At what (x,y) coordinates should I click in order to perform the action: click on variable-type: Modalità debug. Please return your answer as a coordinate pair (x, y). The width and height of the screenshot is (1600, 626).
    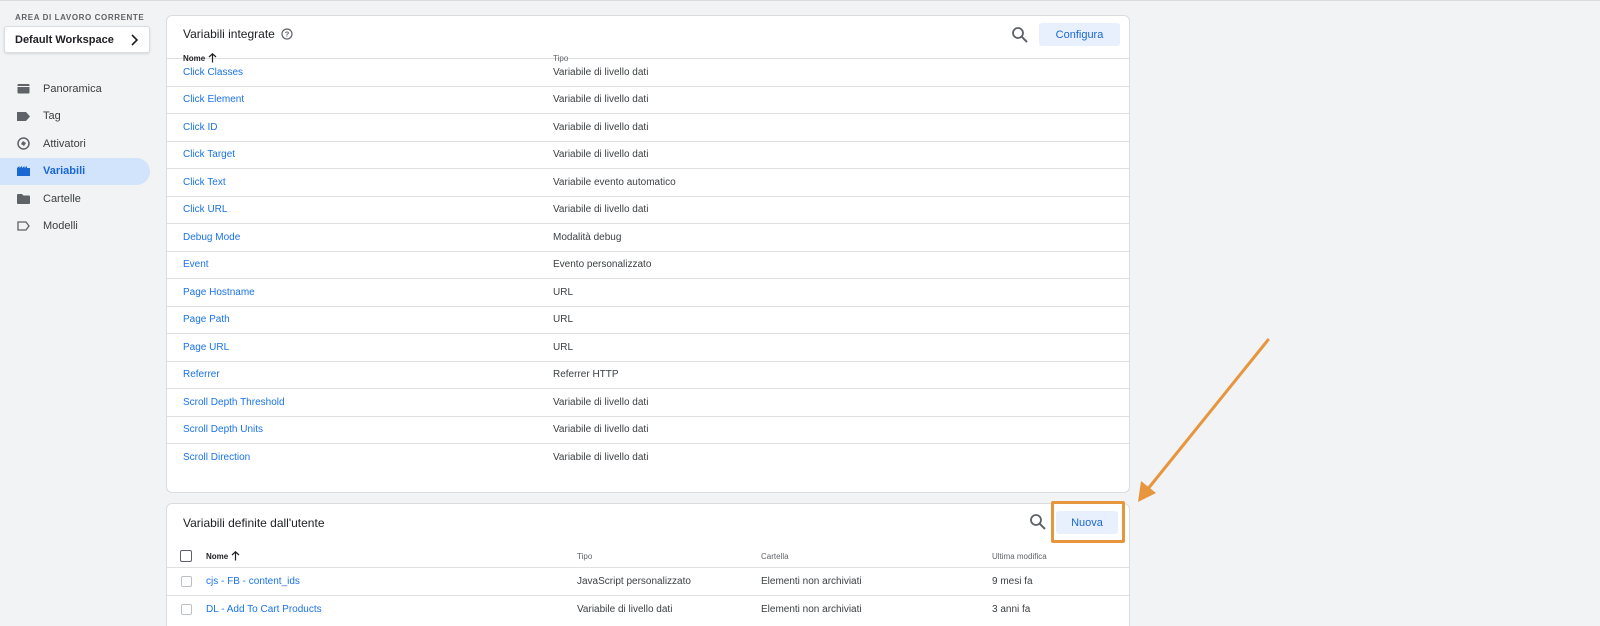
    Looking at the image, I should click on (587, 237).